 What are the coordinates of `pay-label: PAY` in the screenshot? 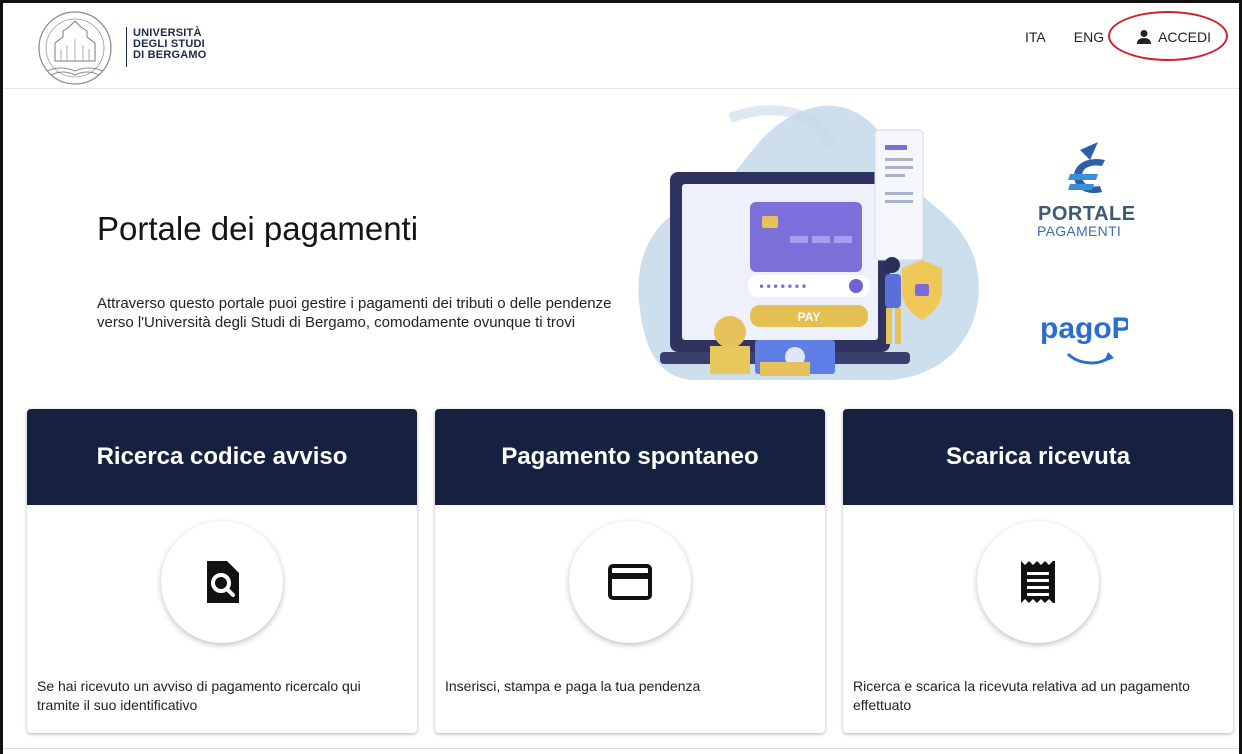 It's located at (809, 317).